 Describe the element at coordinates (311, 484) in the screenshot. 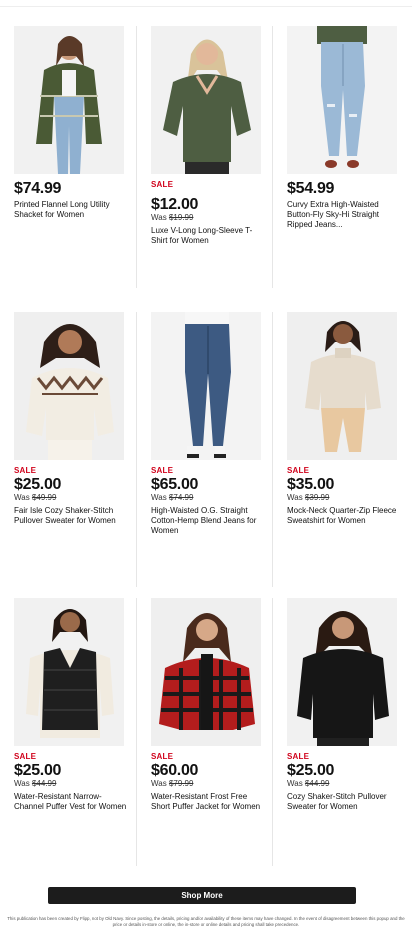

I see `product-price: $35.00` at that location.